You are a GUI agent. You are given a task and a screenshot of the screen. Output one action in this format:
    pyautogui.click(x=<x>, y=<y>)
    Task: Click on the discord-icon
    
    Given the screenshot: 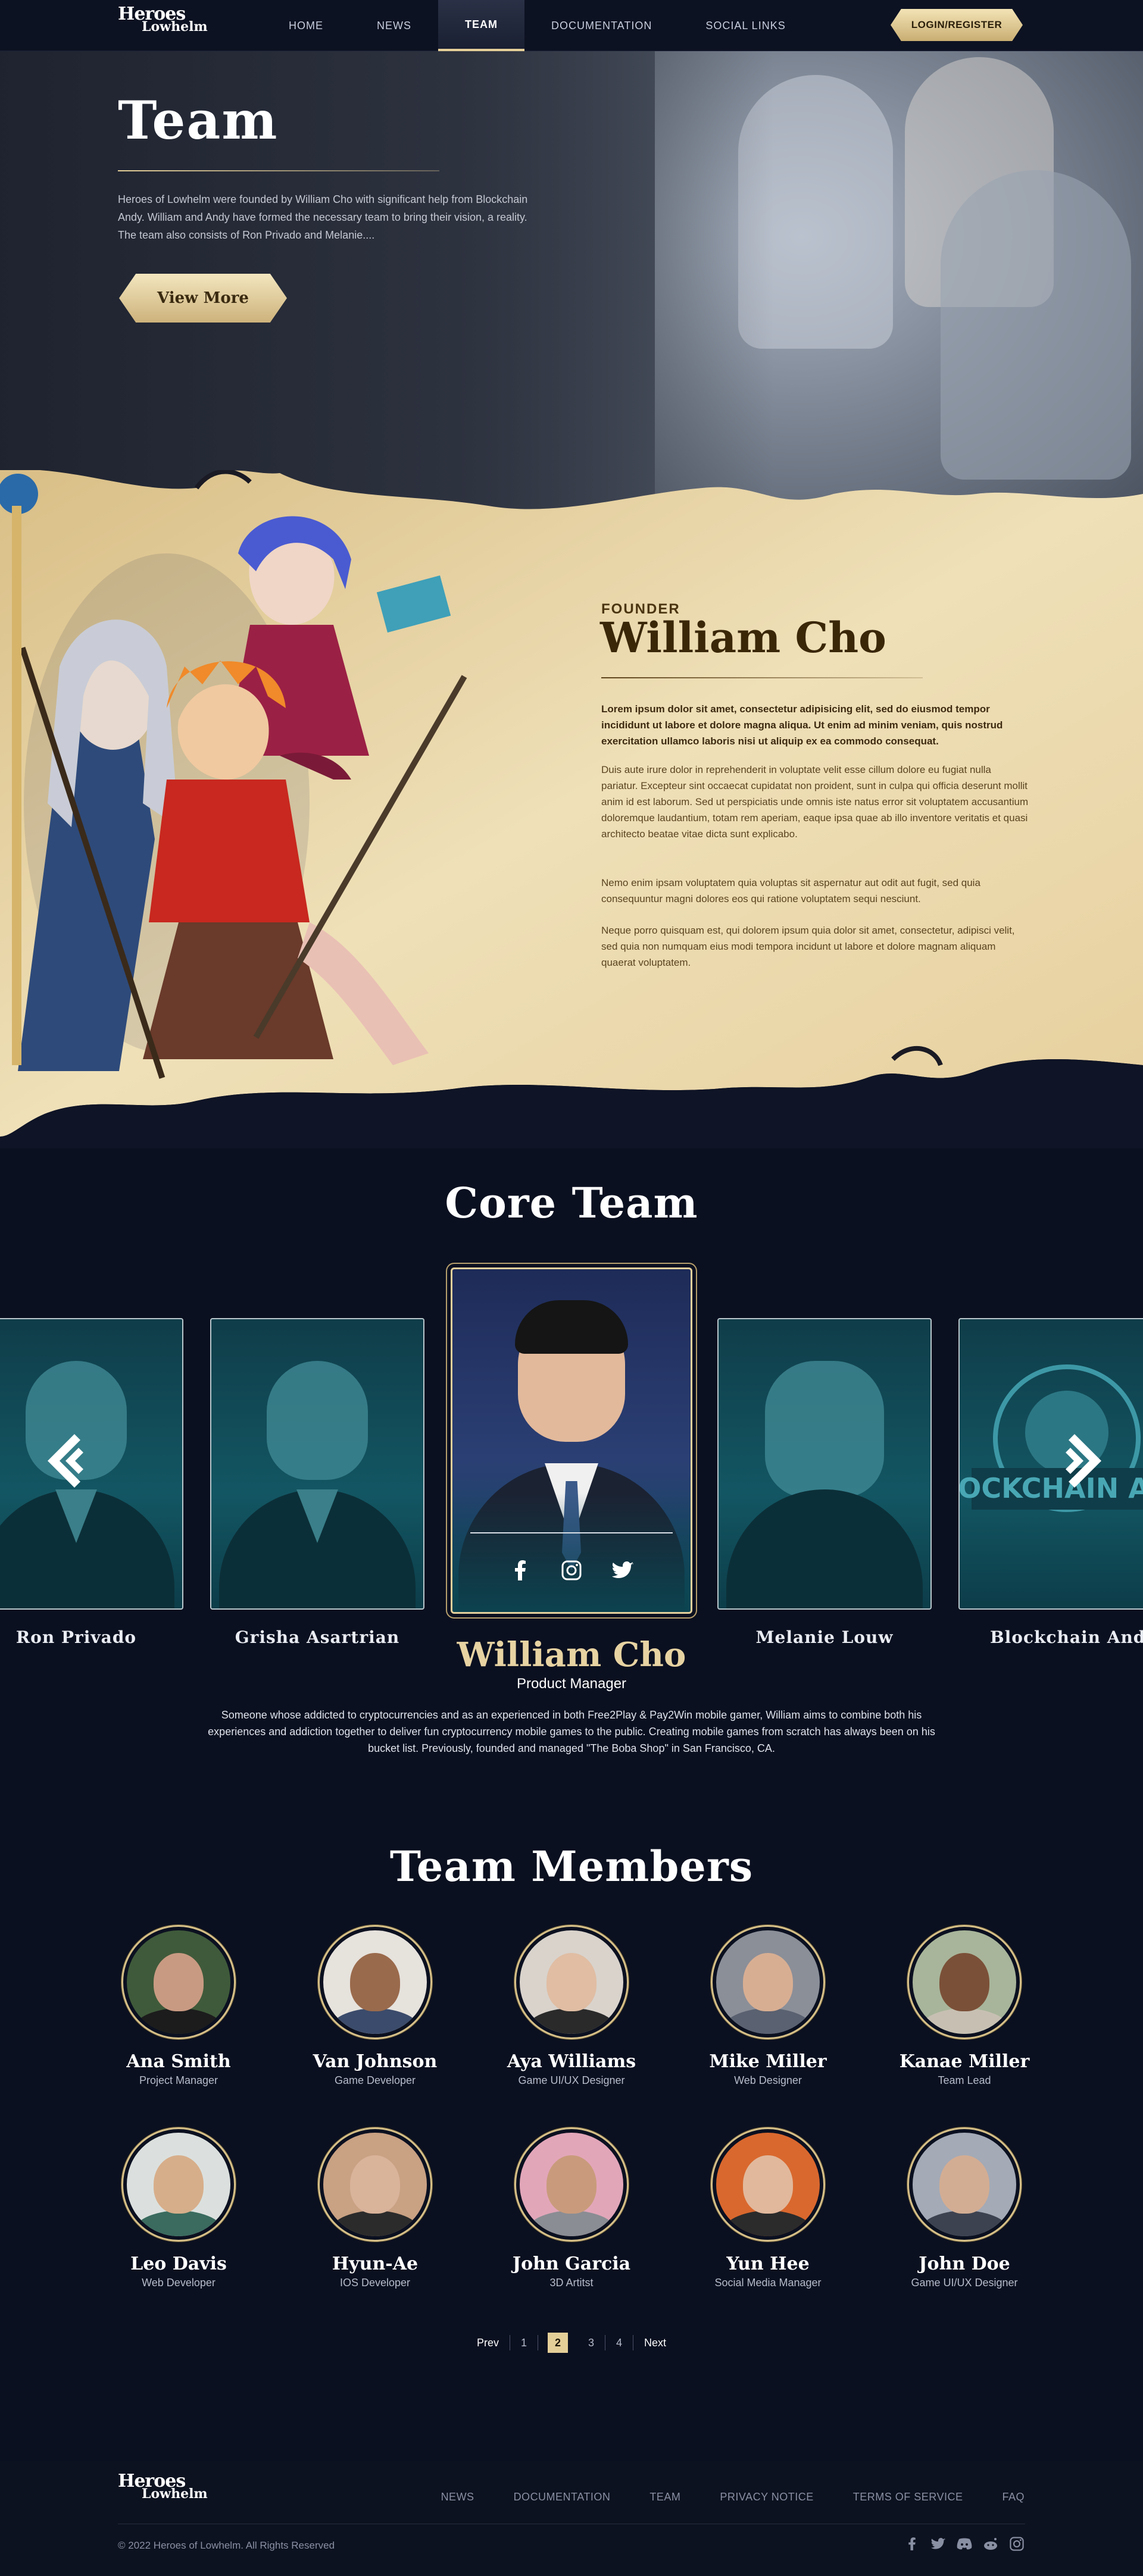 What is the action you would take?
    pyautogui.click(x=964, y=2544)
    